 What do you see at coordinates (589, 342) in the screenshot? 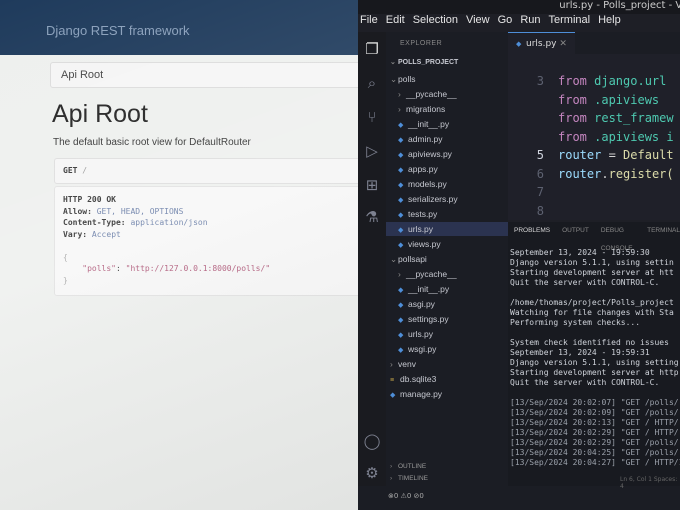
I see `terminal-line: System check identified no issues` at bounding box center [589, 342].